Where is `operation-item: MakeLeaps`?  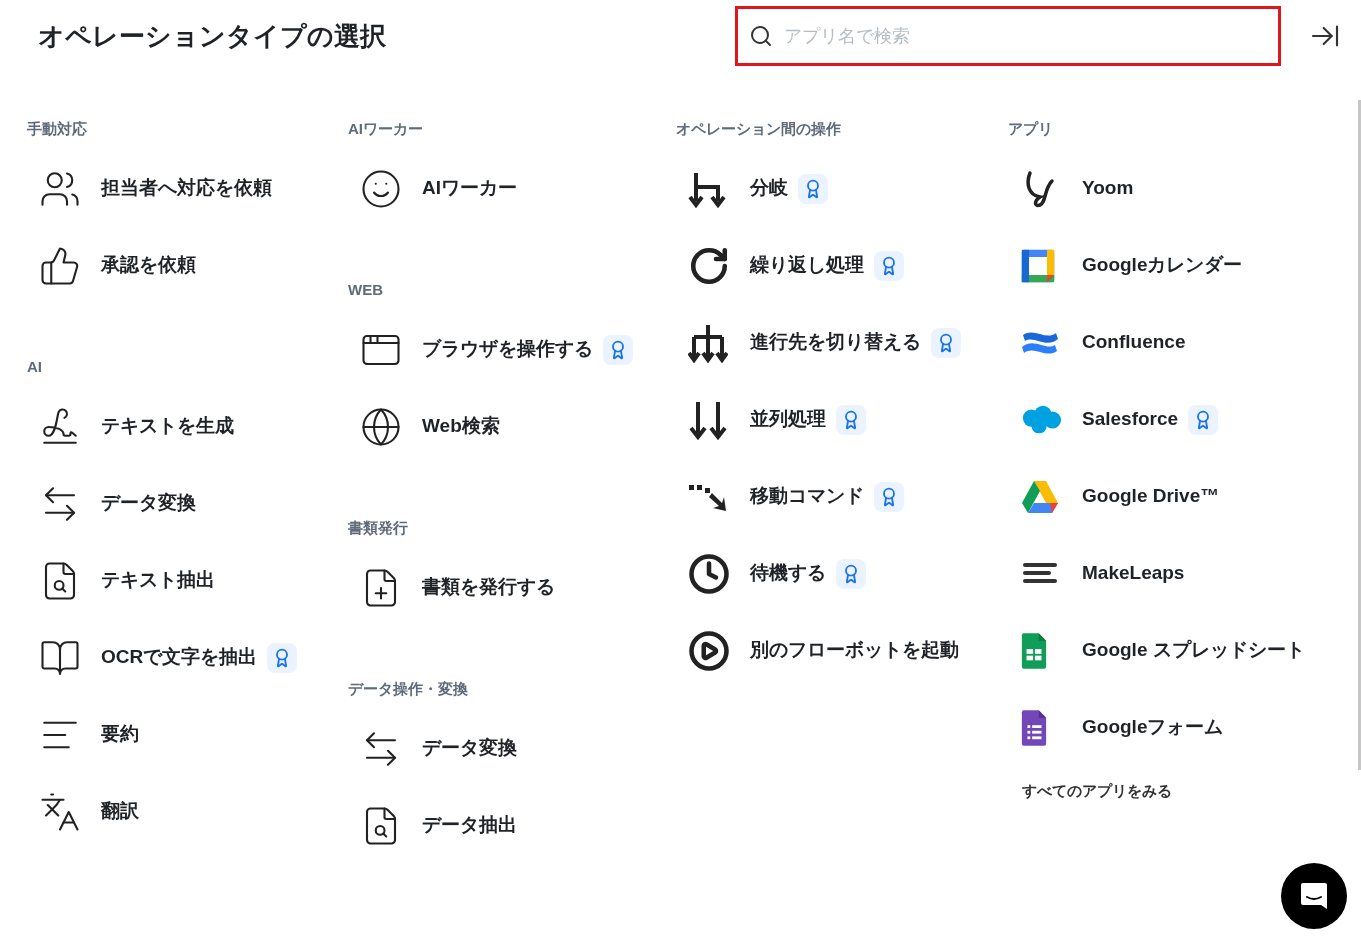 operation-item: MakeLeaps is located at coordinates (1184, 573).